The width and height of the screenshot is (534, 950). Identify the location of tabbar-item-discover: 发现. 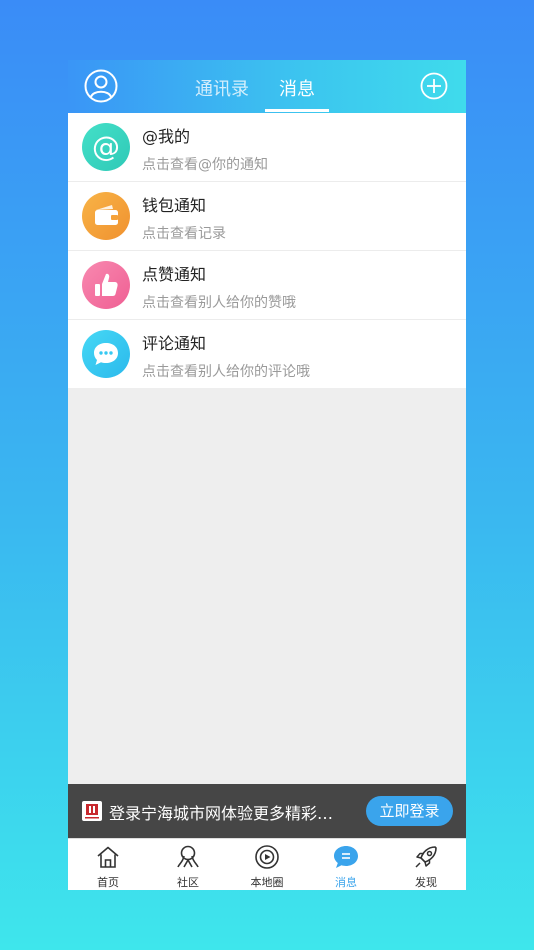
(426, 864).